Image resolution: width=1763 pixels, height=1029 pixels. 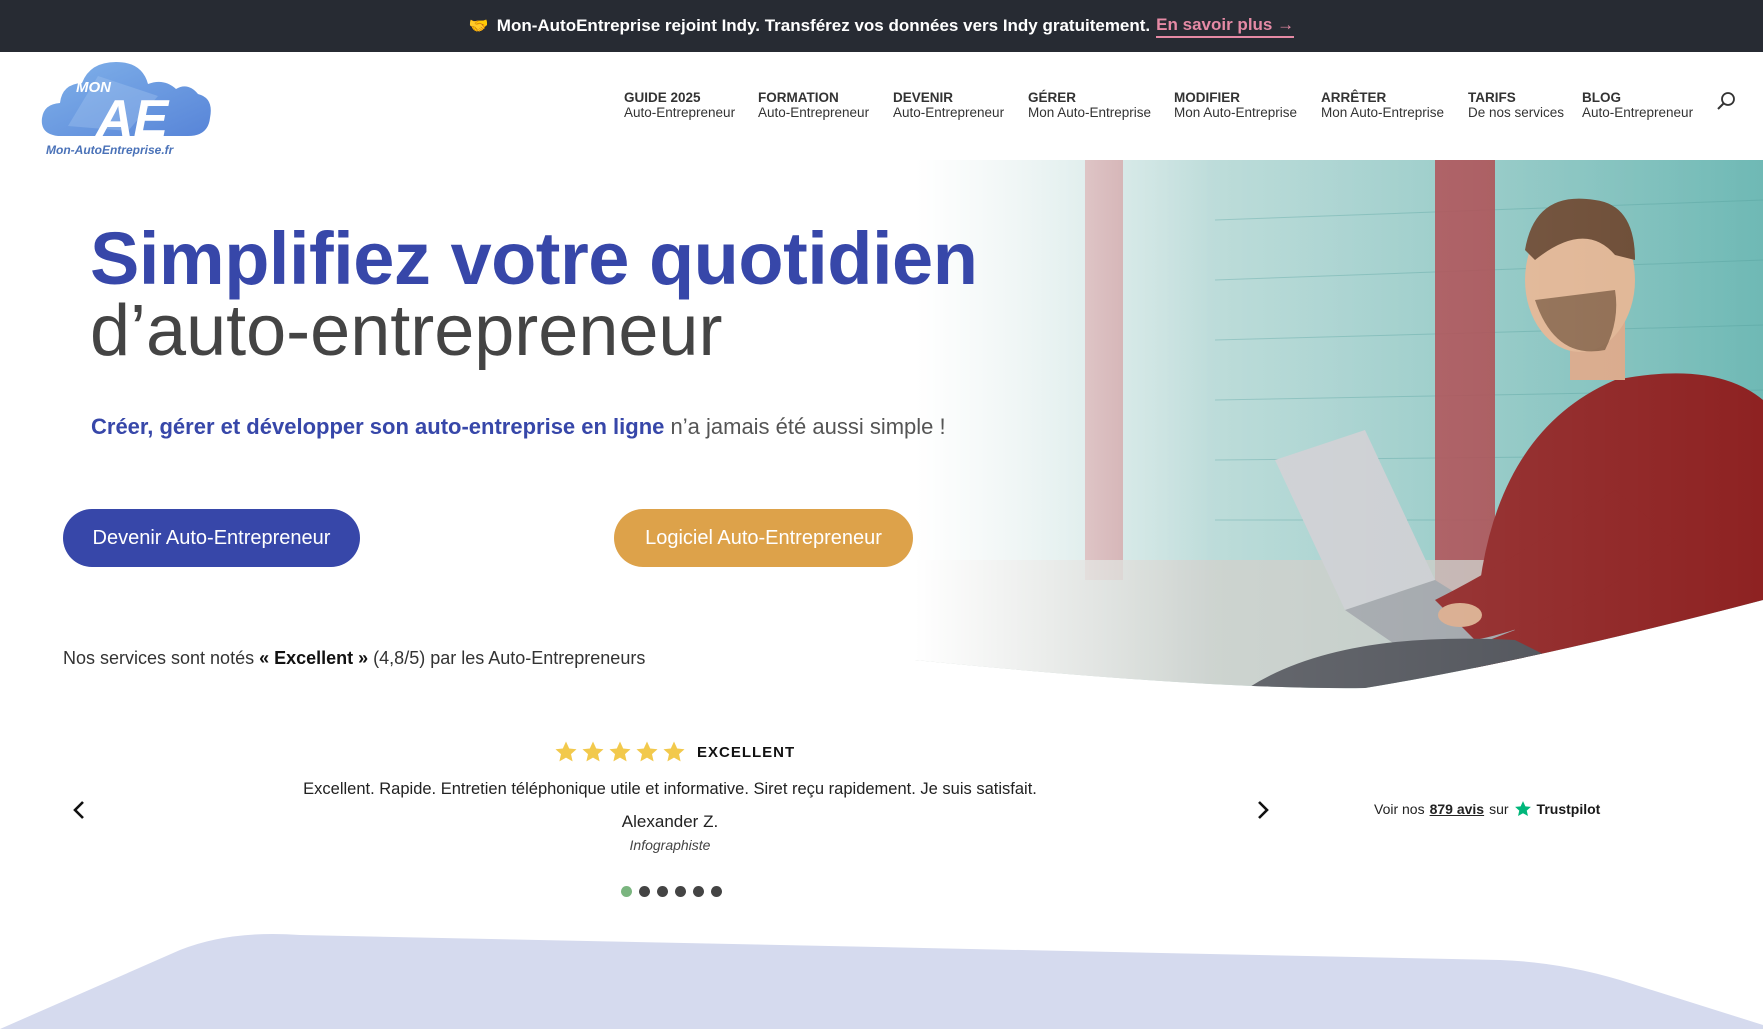 What do you see at coordinates (763, 538) in the screenshot?
I see `logiciel-auto-entrepreneur-button: Logiciel Auto-Entrepreneur` at bounding box center [763, 538].